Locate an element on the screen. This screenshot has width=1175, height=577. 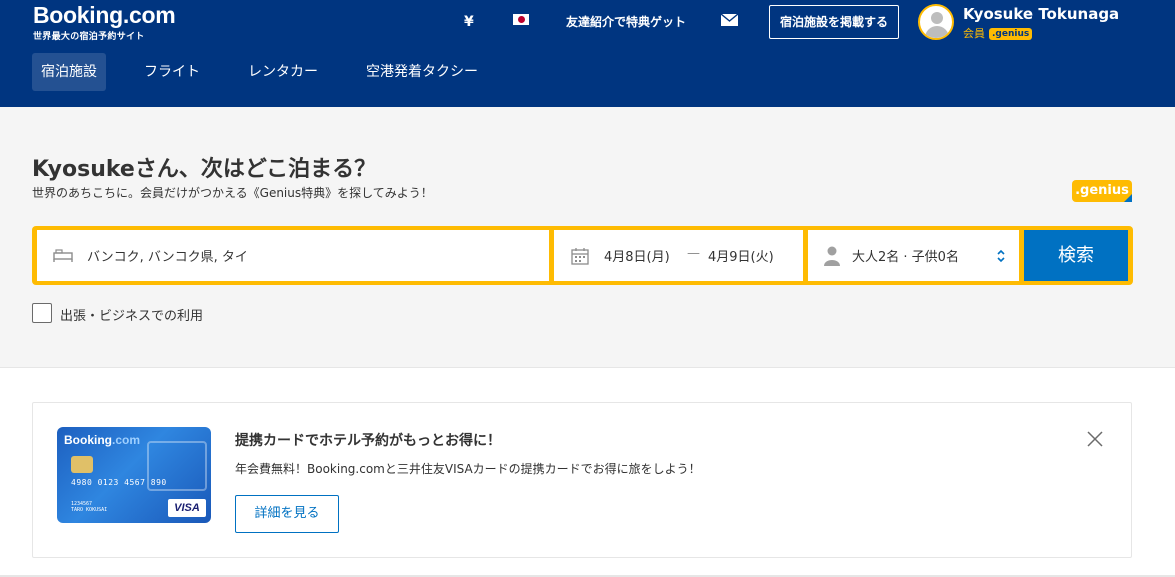
card-chip is located at coordinates (82, 464).